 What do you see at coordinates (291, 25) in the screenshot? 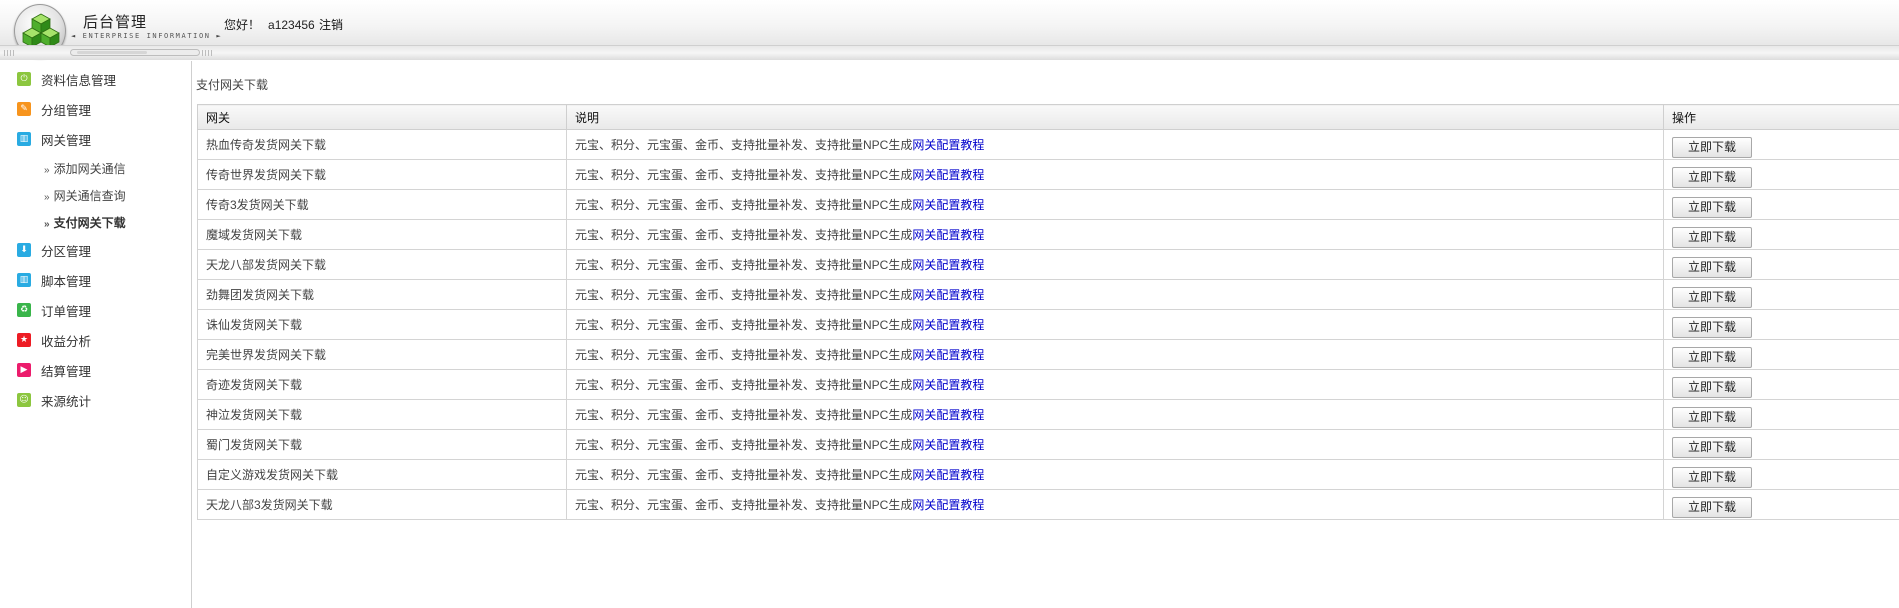
I see `username: a123456` at bounding box center [291, 25].